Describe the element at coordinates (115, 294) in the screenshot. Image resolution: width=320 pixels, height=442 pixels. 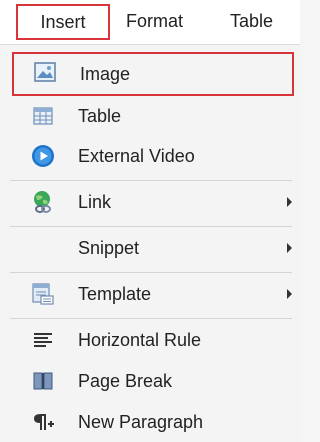
I see `menu-item-label: Template` at that location.